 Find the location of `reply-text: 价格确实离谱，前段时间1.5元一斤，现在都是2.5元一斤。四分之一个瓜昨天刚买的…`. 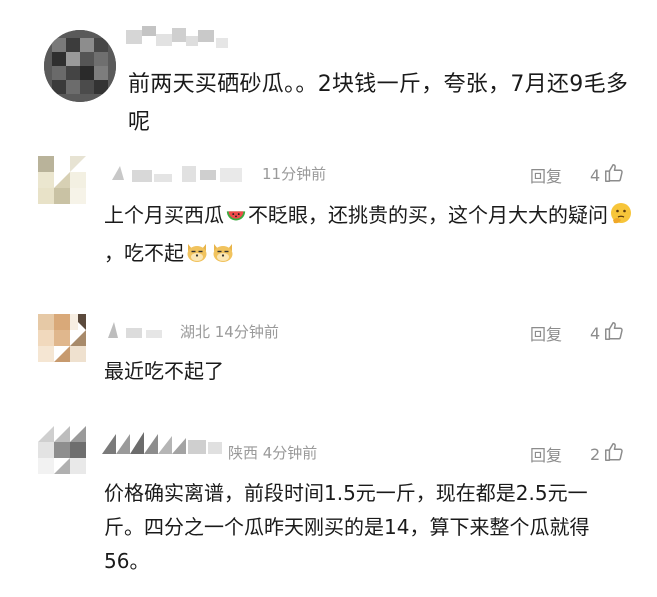

reply-text: 价格确实离谱，前段时间1.5元一斤，现在都是2.5元一斤。四分之一个瓜昨天刚买的… is located at coordinates (347, 527).